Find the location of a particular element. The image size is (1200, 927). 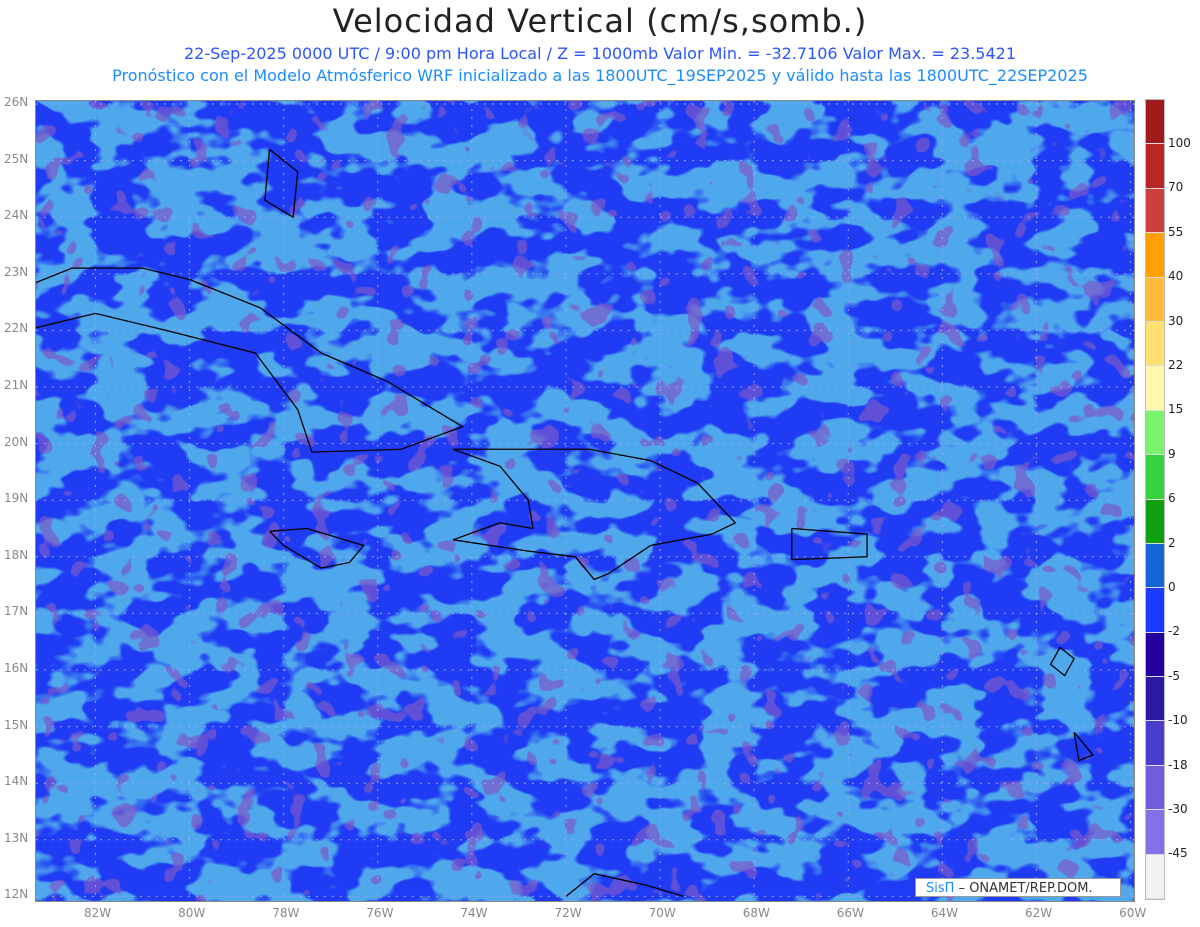

colorbar-label: 100 is located at coordinates (1179, 143).